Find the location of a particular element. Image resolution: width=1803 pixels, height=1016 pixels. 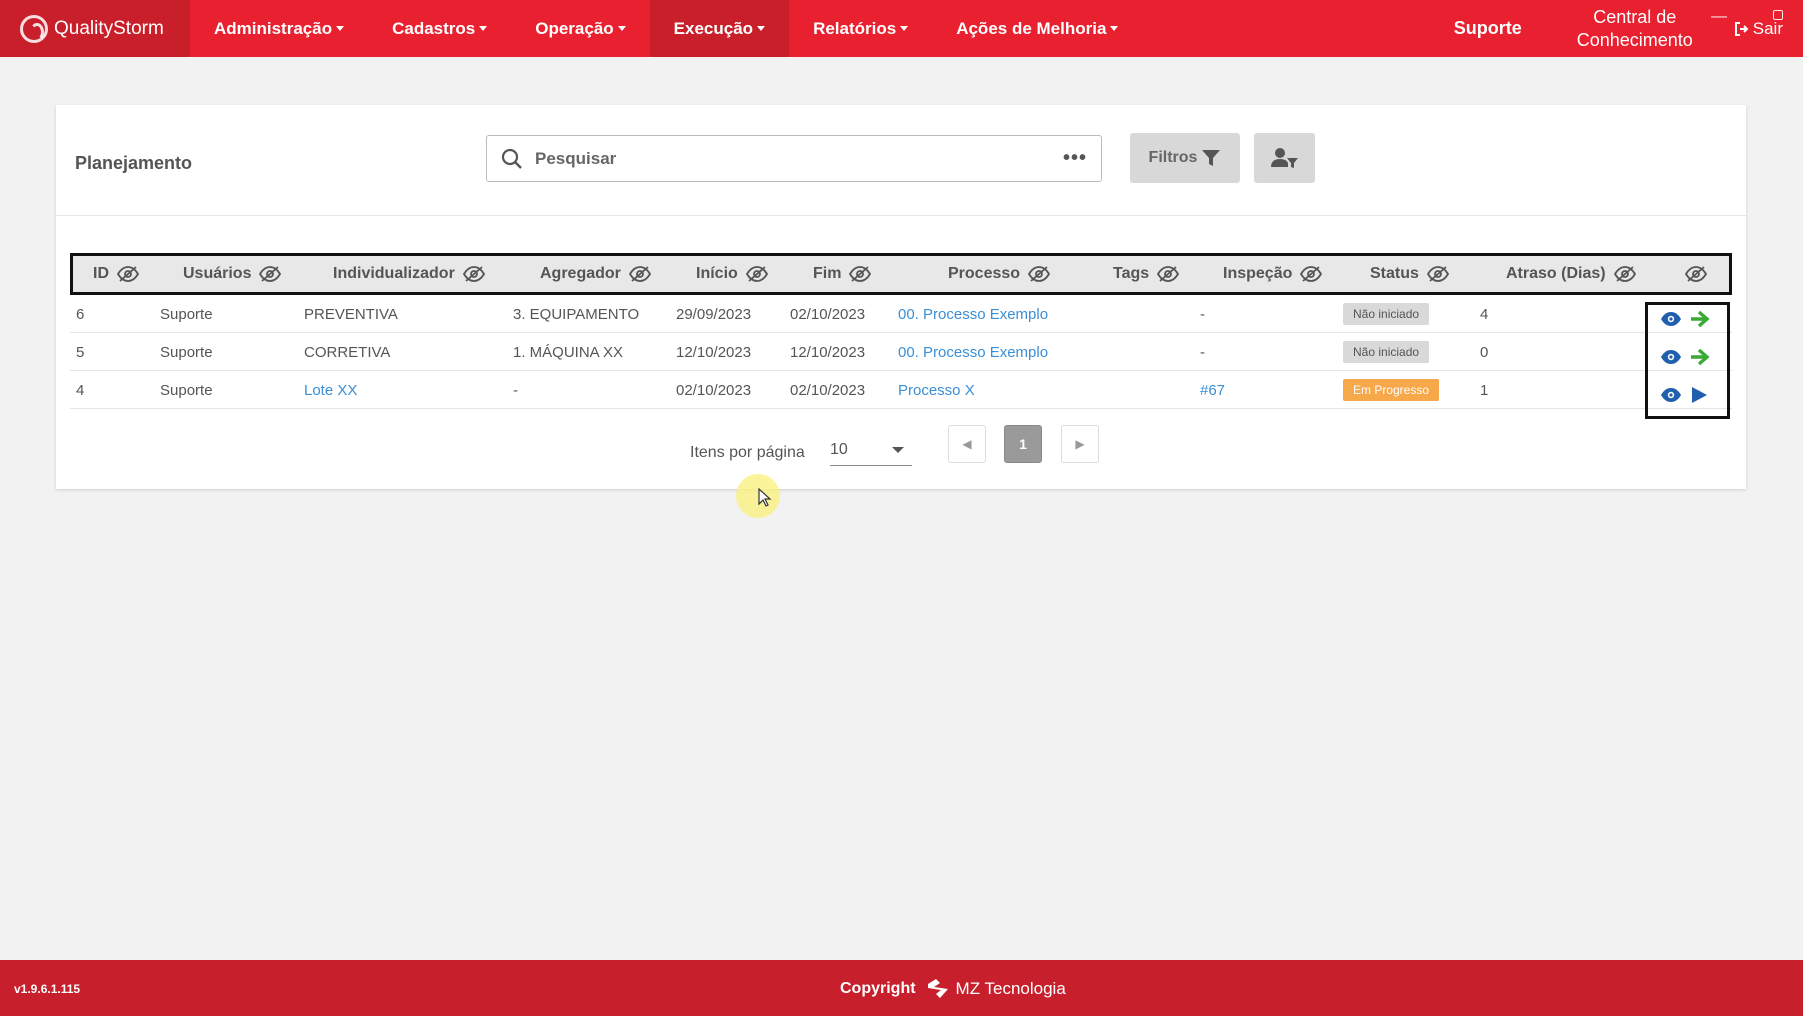

search-box: ••• is located at coordinates (794, 158).